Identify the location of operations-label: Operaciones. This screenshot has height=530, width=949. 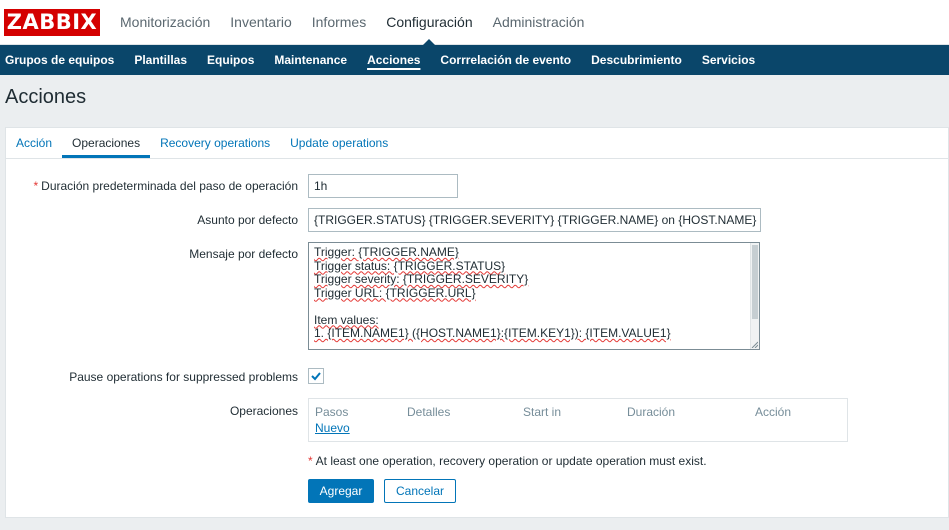
(263, 411).